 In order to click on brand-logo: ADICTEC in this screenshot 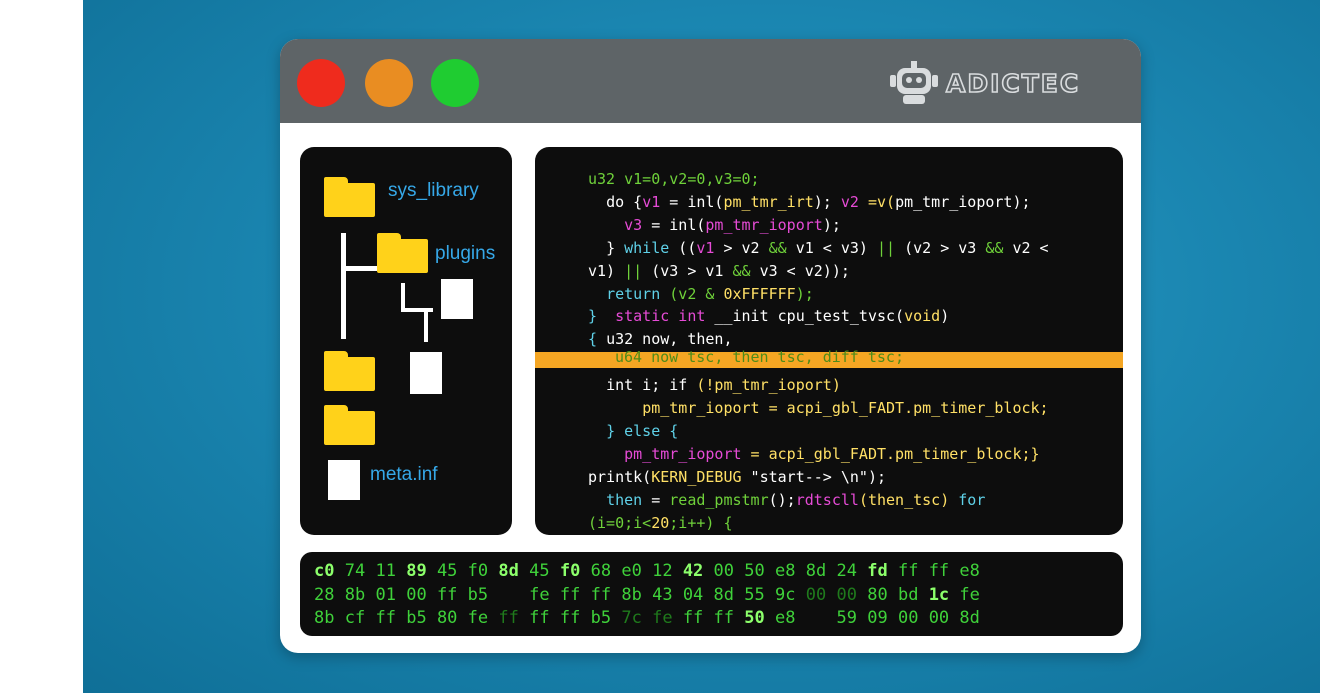, I will do `click(984, 83)`.